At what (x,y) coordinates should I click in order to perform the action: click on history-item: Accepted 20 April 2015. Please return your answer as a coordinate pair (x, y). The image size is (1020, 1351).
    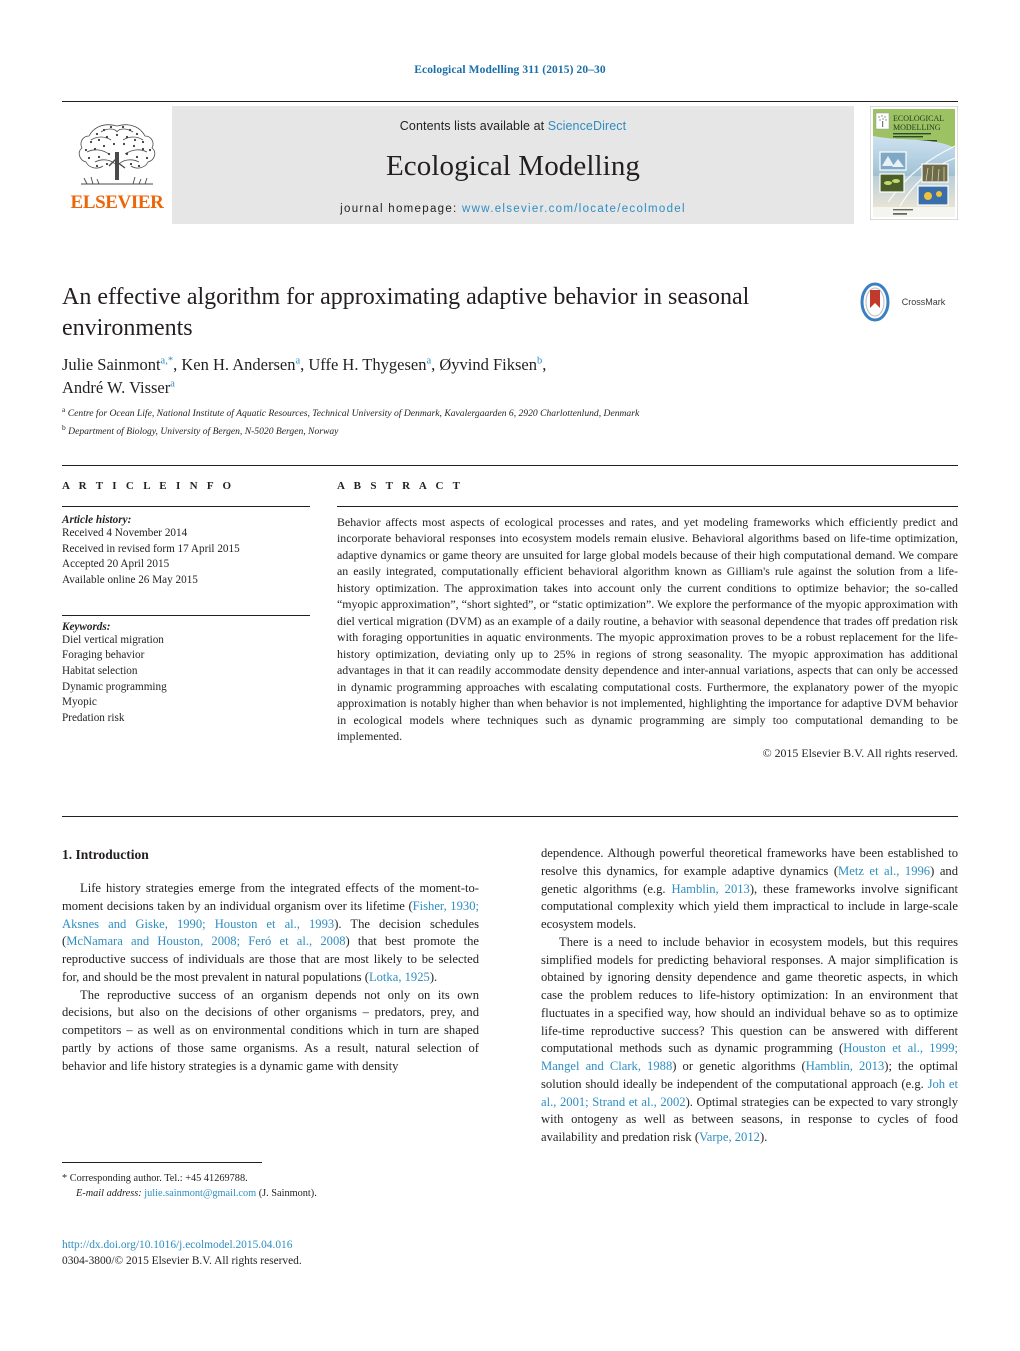
    Looking at the image, I should click on (116, 564).